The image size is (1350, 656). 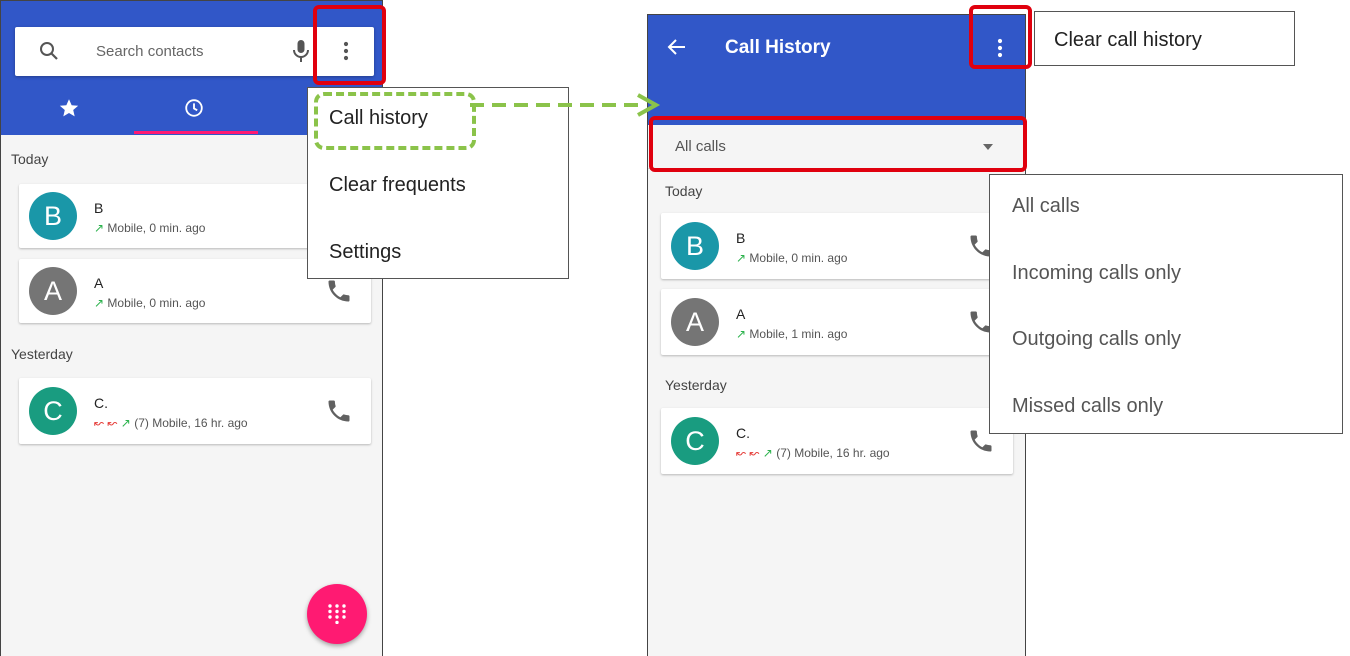 I want to click on call-detail: ↗ Mobile, 1 min. ago, so click(x=792, y=334).